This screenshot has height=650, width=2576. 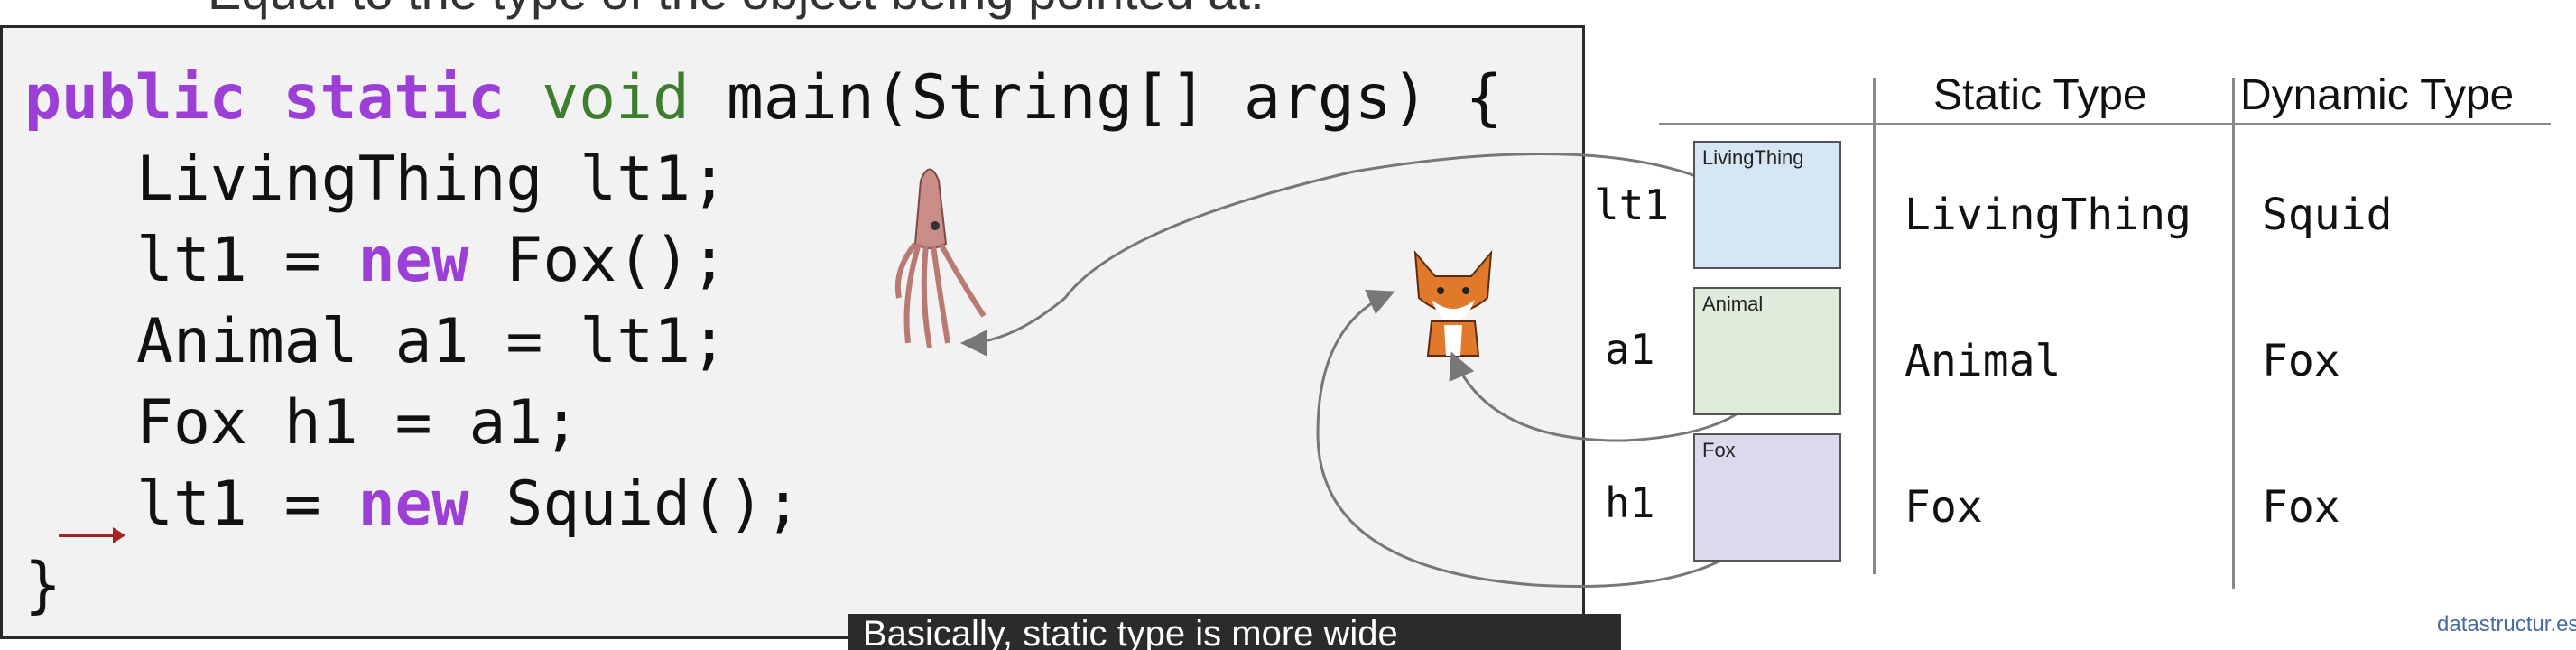 I want to click on static-type-header: Static Type, so click(x=2040, y=95).